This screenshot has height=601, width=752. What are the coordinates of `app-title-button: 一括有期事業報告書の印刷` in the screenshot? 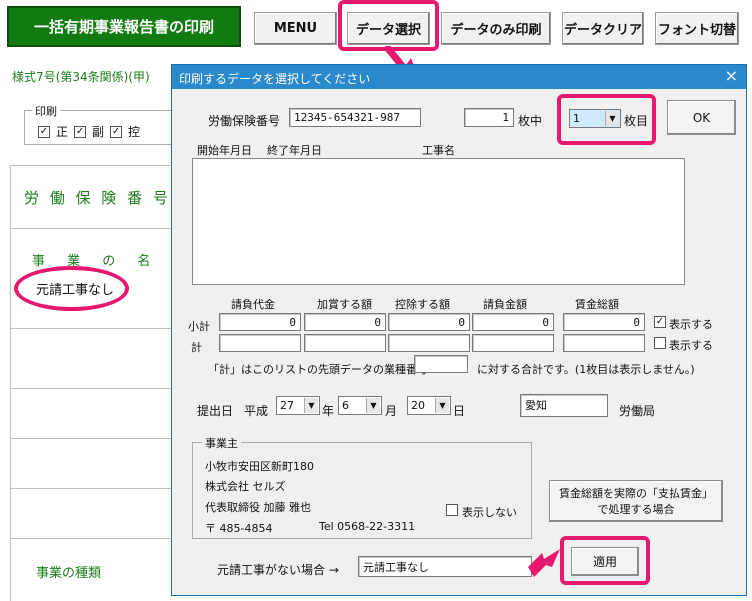 It's located at (124, 26).